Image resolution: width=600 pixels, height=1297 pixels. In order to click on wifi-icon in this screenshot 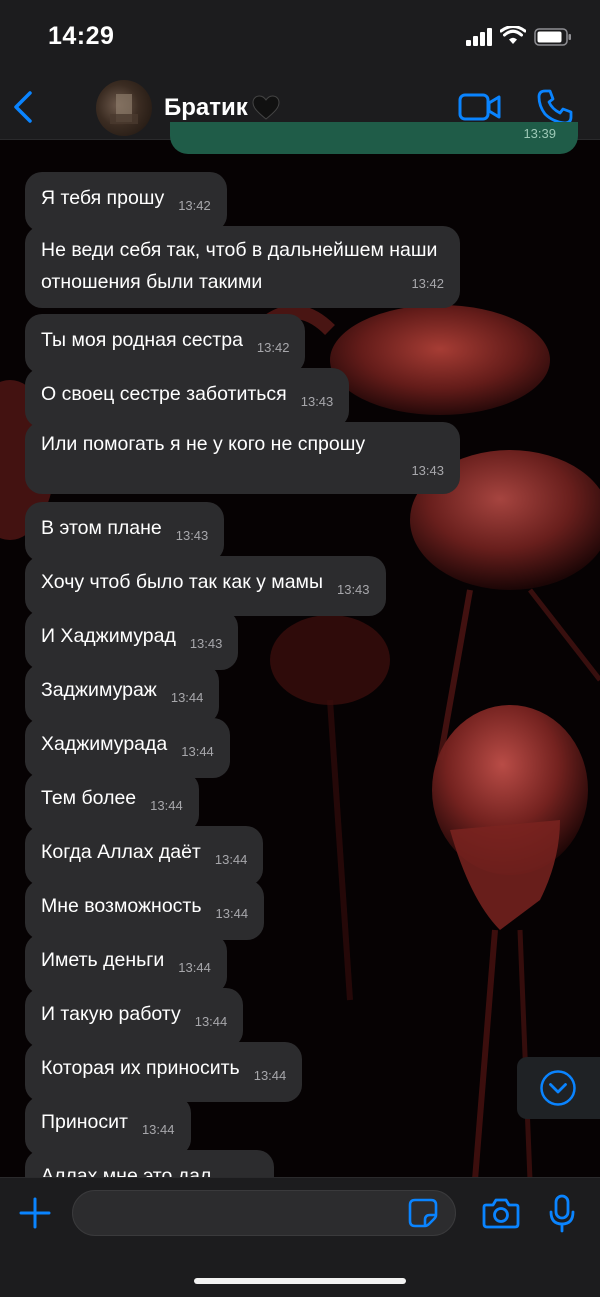, I will do `click(513, 35)`.